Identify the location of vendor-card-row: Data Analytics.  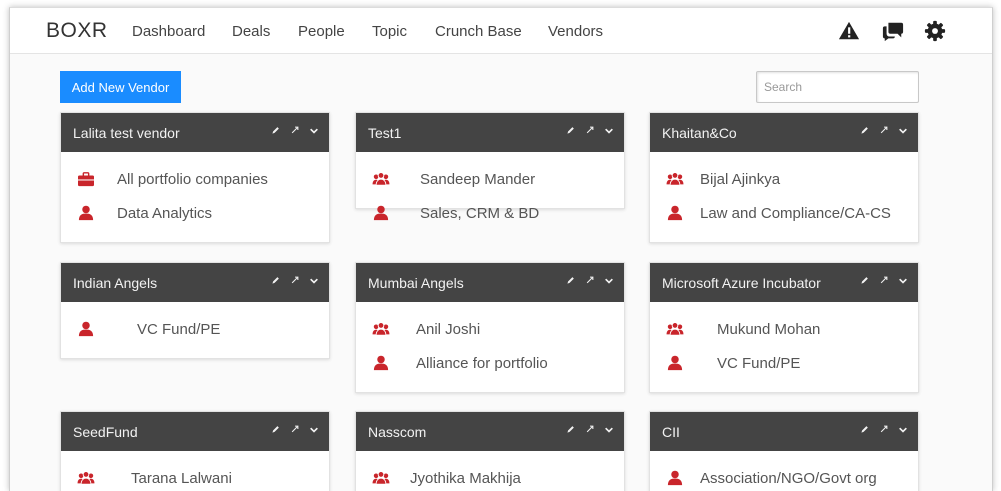
(195, 214).